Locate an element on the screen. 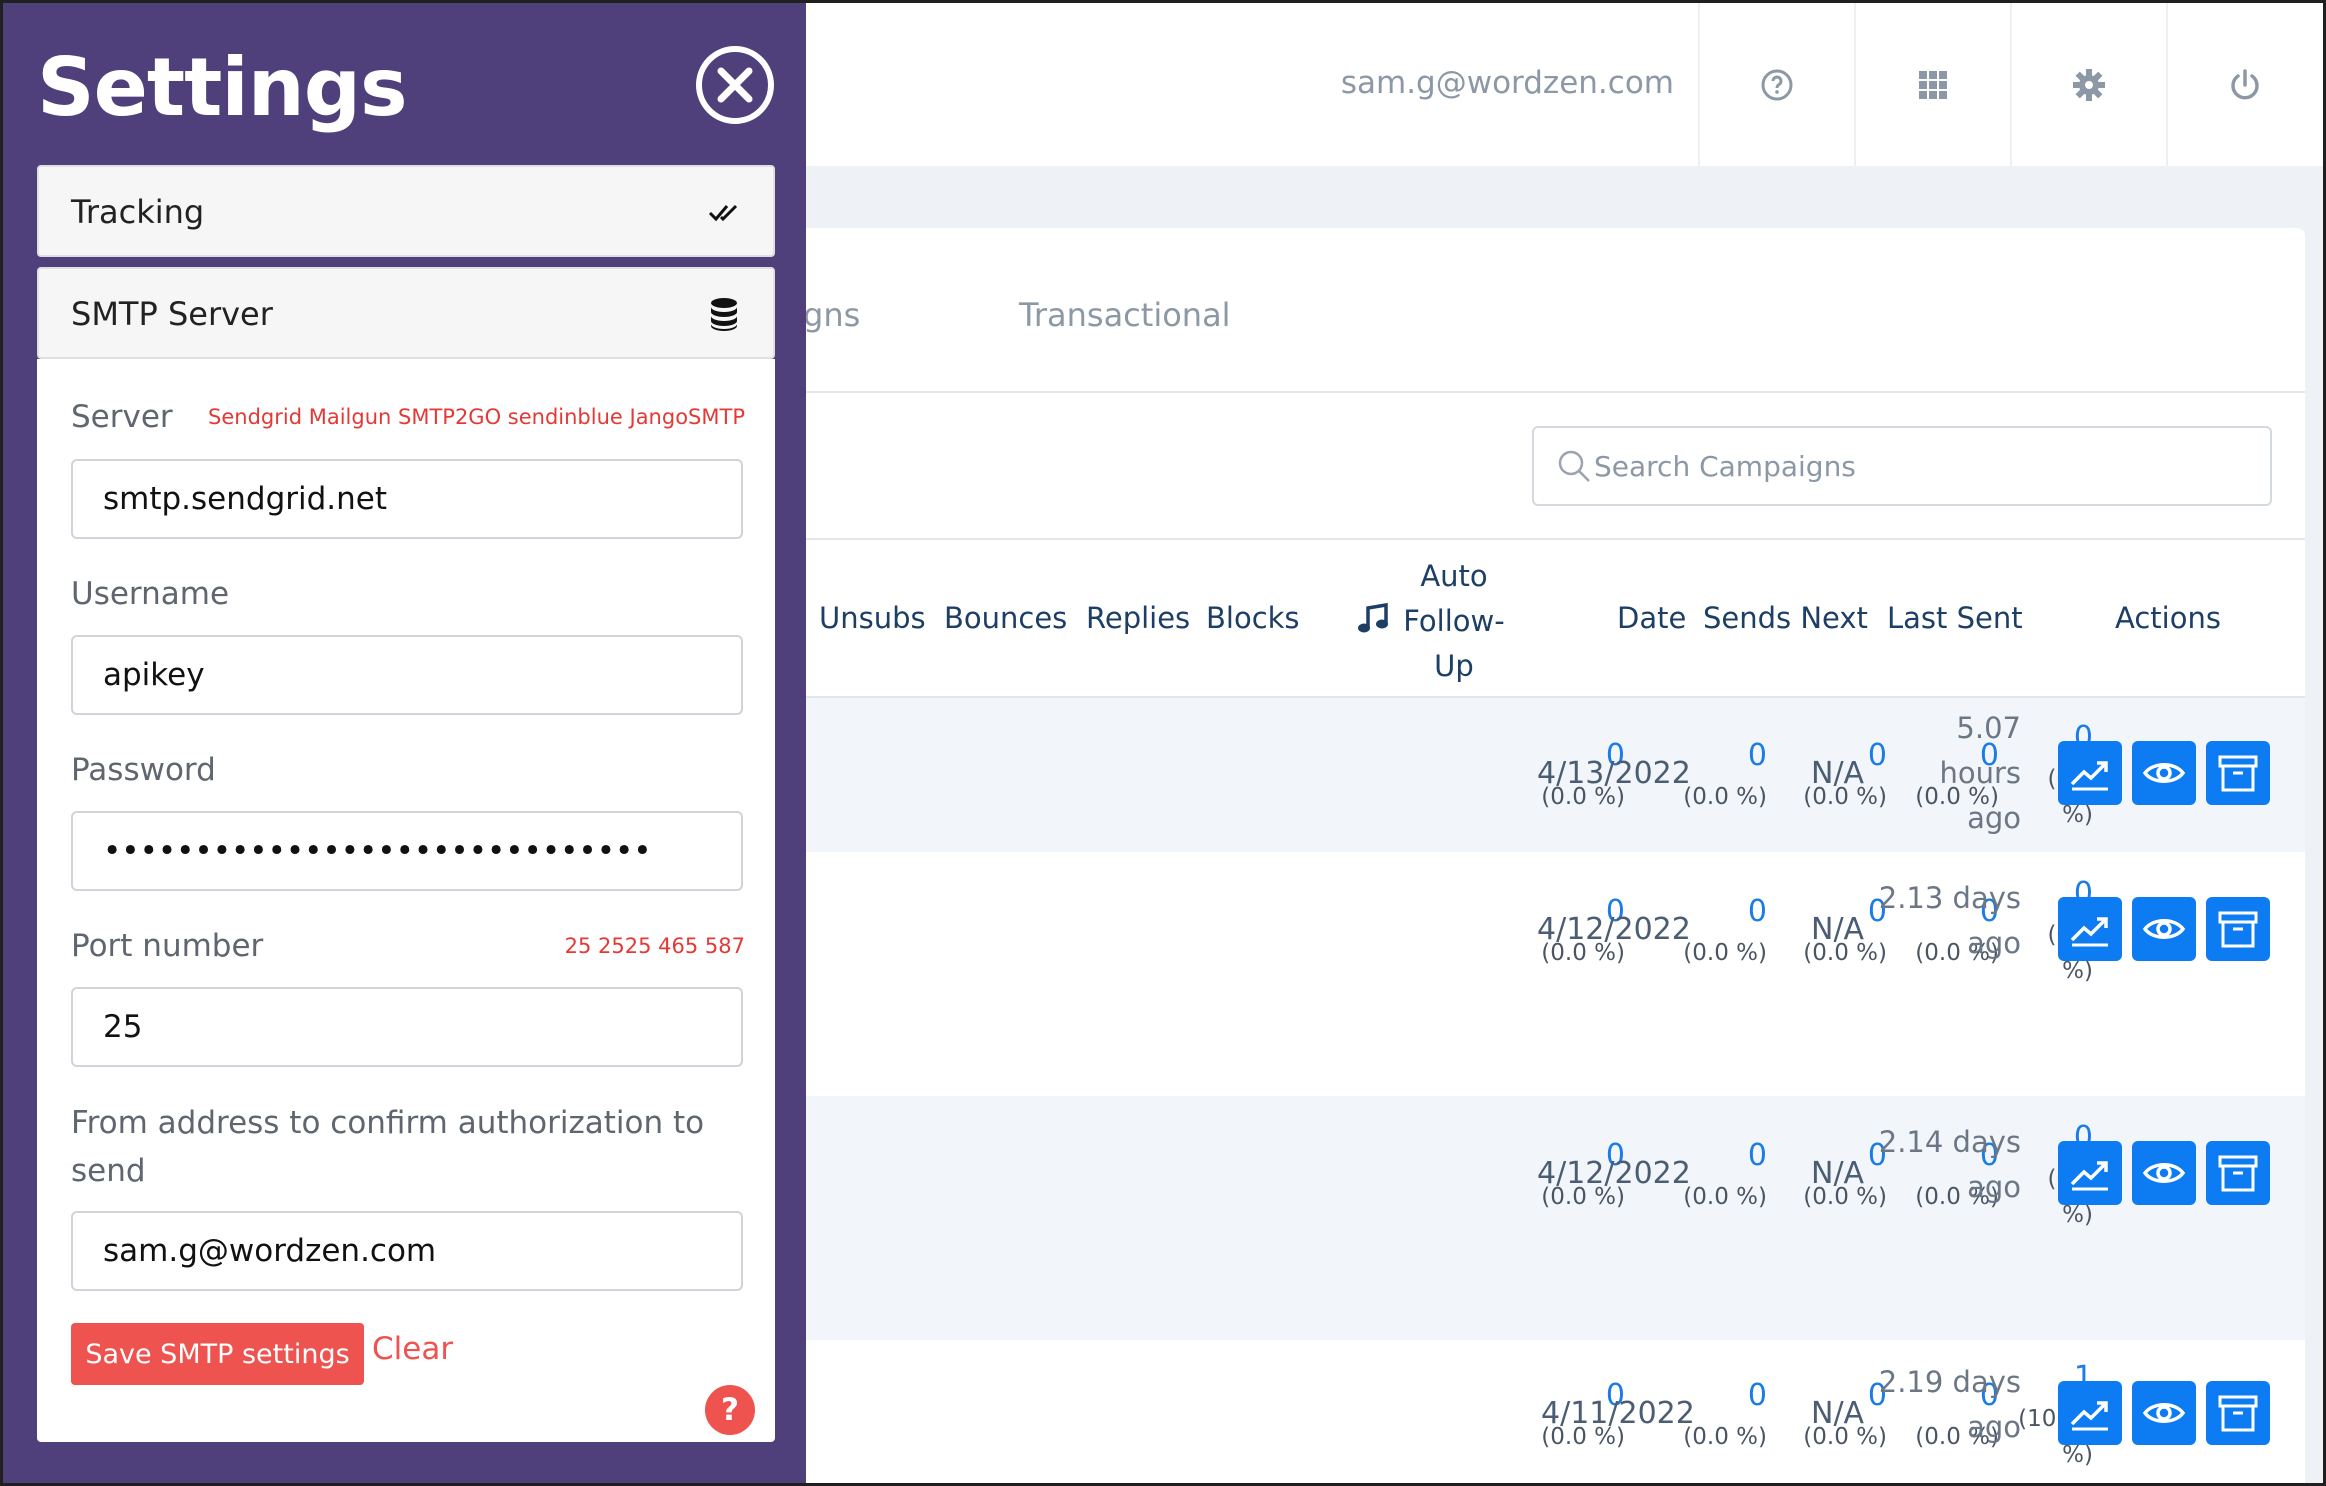 The image size is (2326, 1486). col-unsubs: Unsubs is located at coordinates (872, 618).